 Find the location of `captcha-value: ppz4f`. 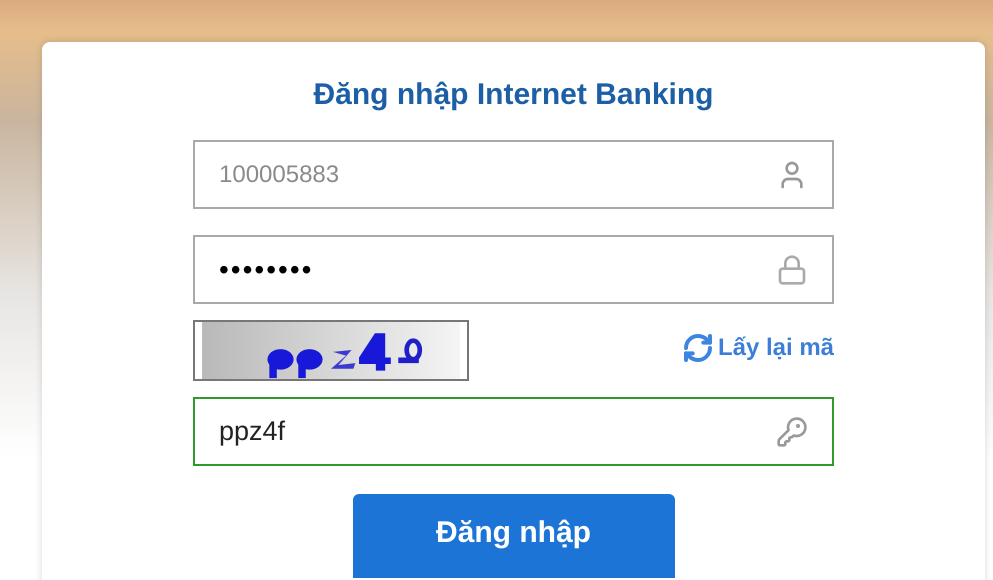

captcha-value: ppz4f is located at coordinates (252, 431).